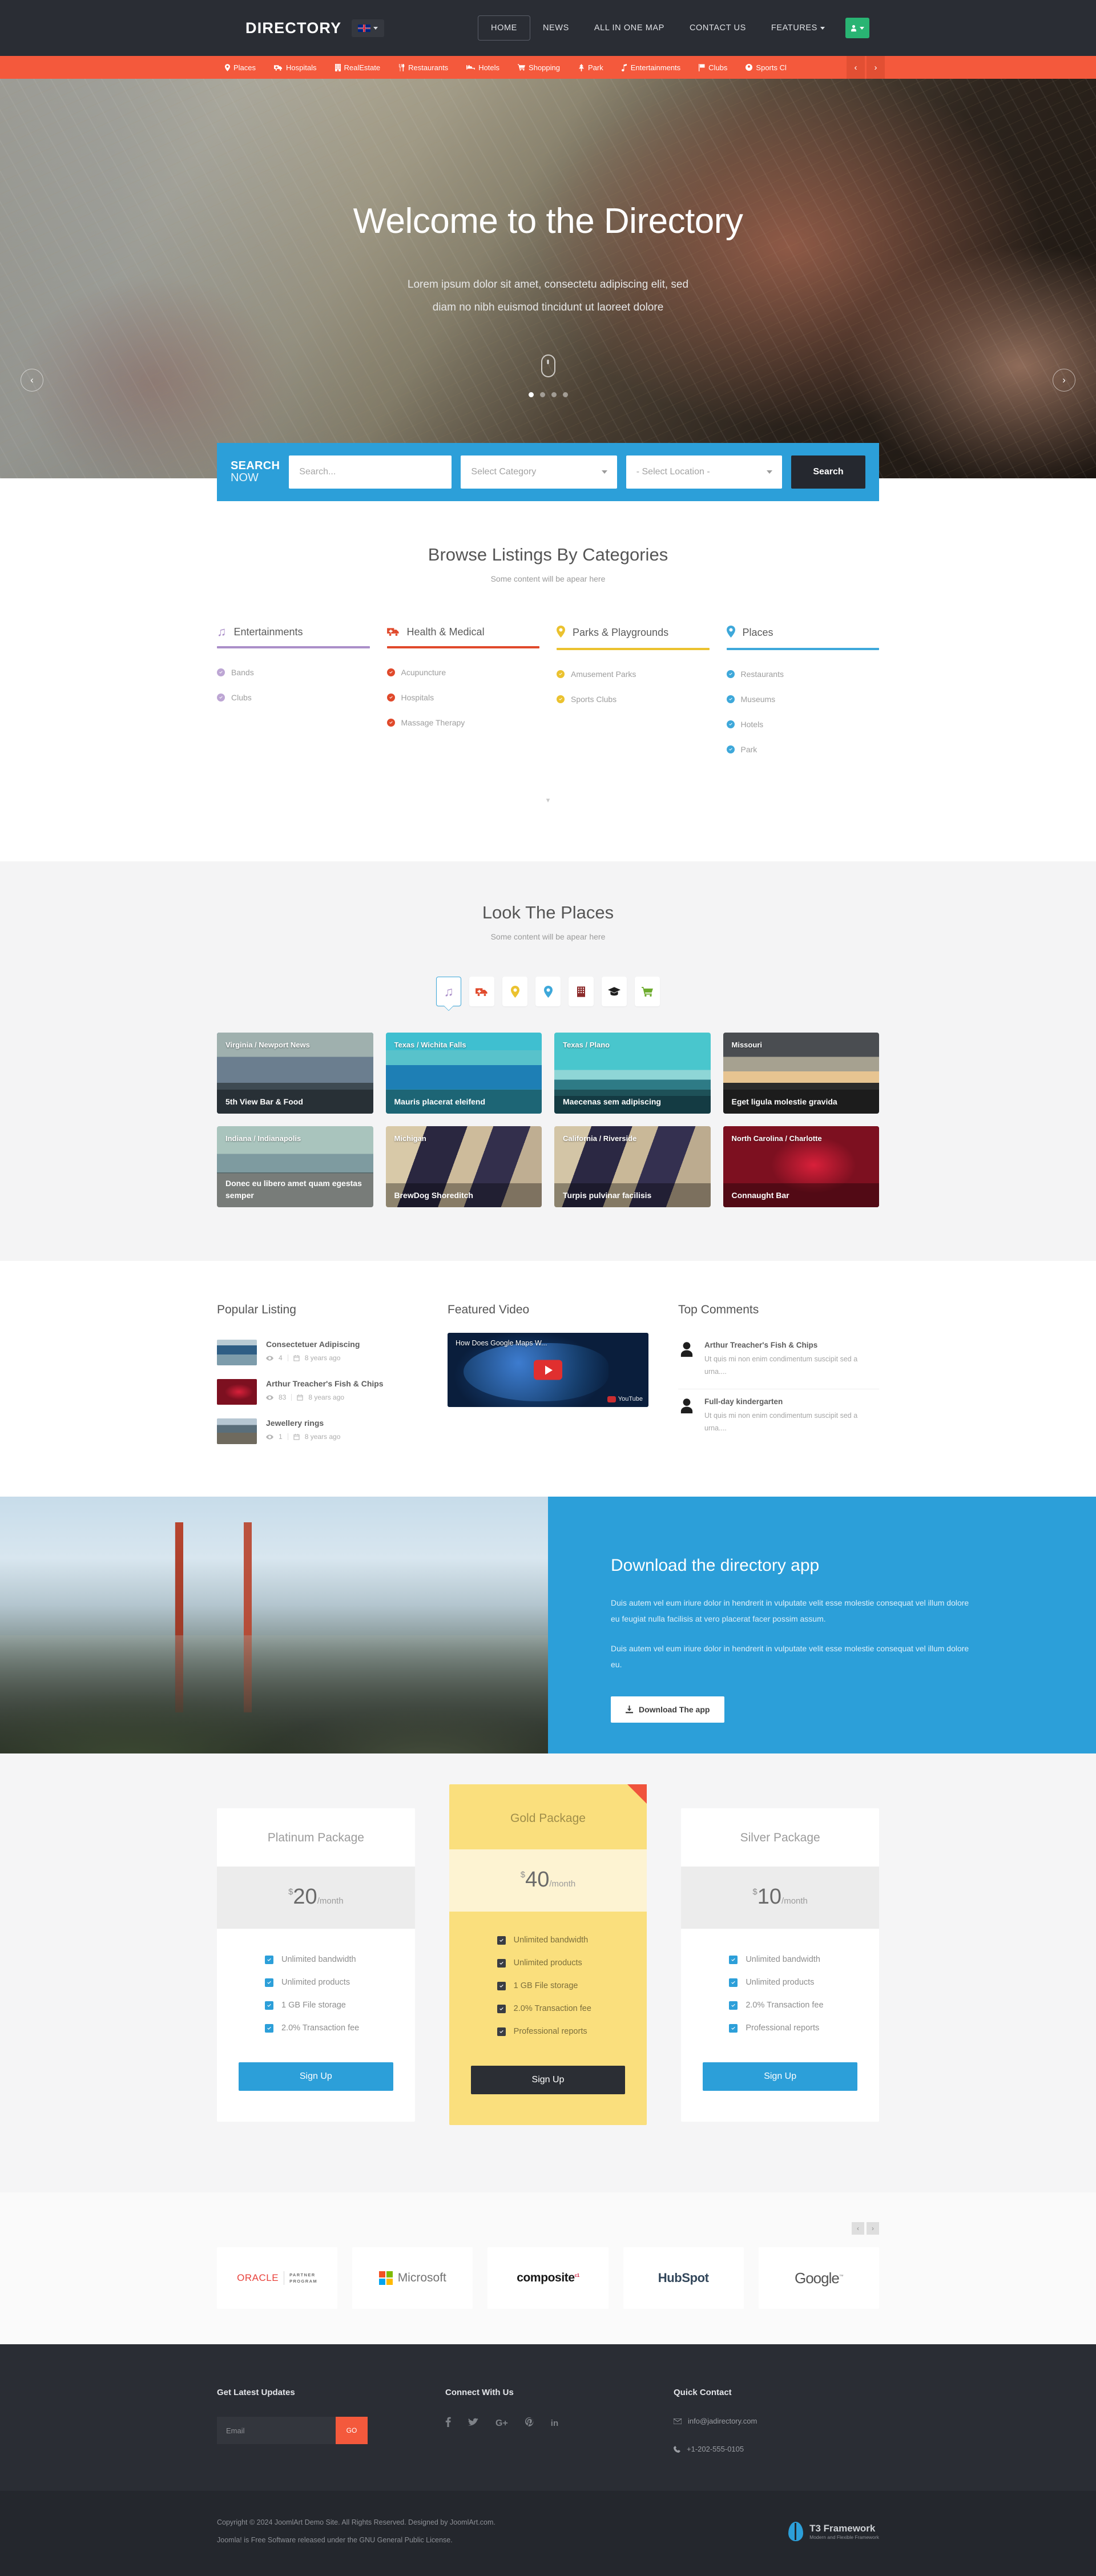 The height and width of the screenshot is (2576, 1096). I want to click on category-subitem: Acupuncture, so click(463, 673).